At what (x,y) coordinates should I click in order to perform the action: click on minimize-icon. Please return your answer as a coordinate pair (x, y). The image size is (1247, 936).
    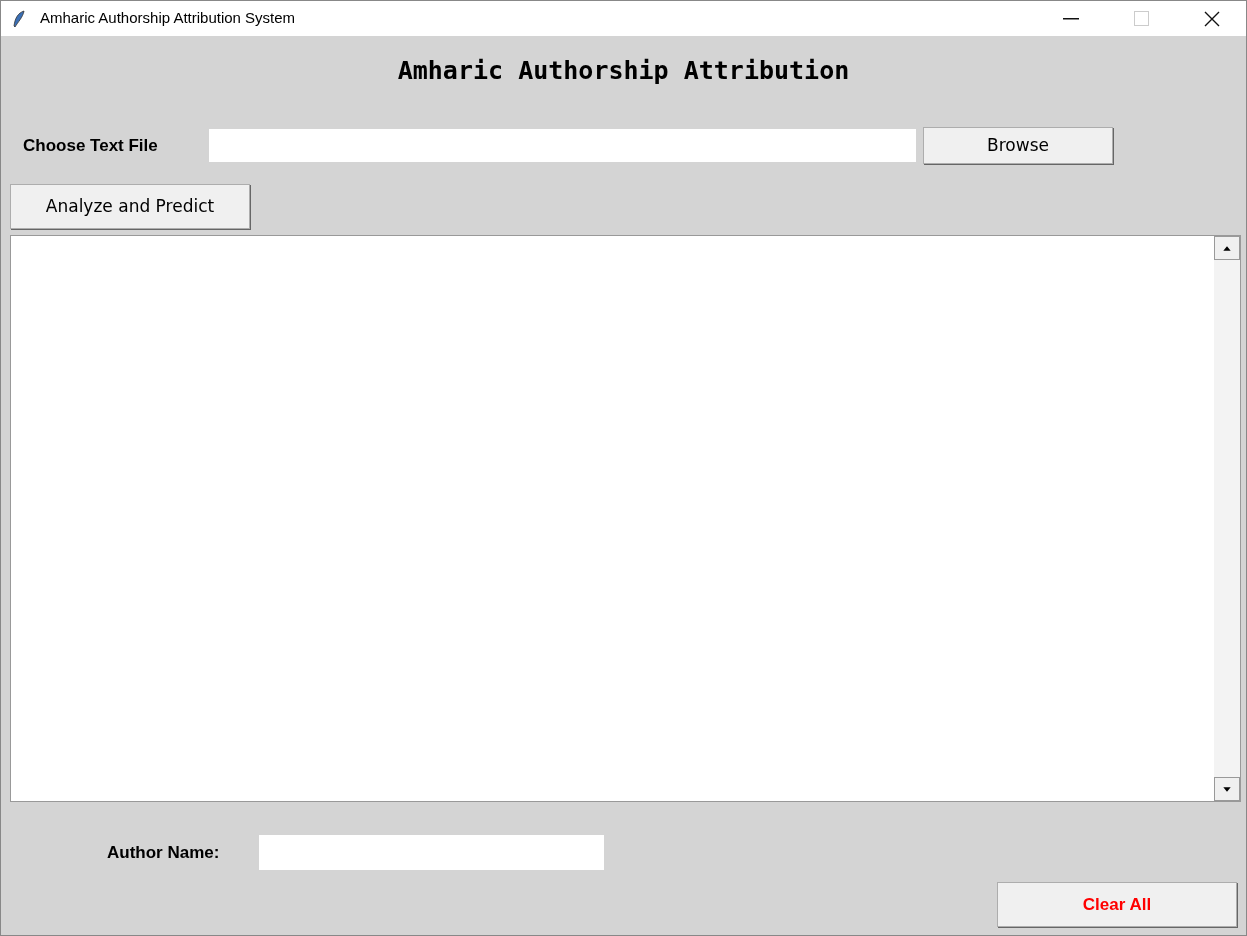
    Looking at the image, I should click on (1071, 18).